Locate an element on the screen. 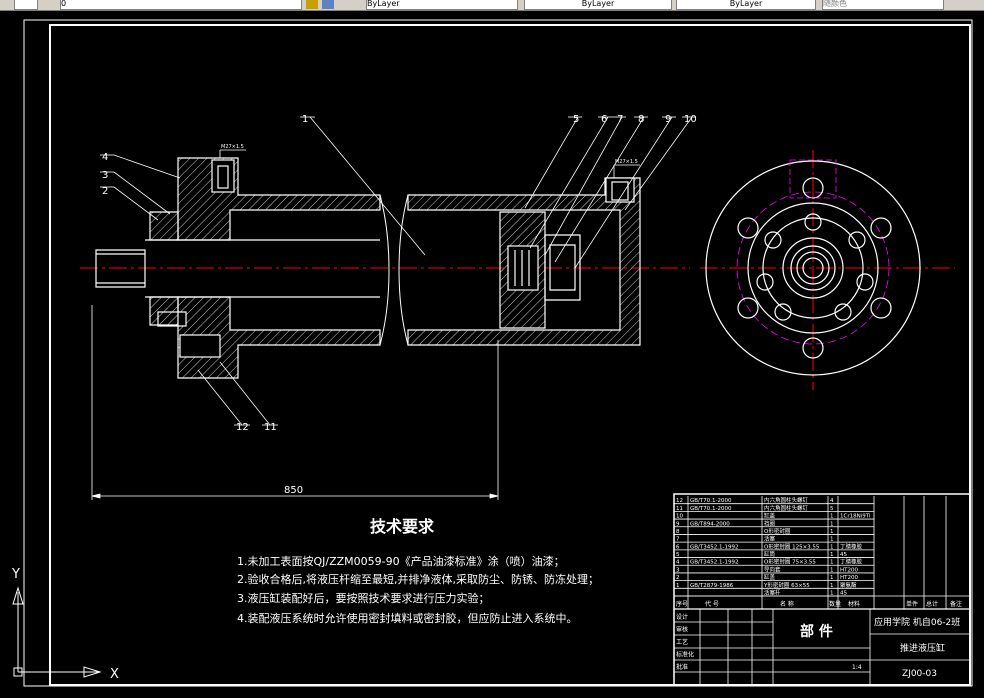  bom-row-name: 缸筒 is located at coordinates (770, 554).